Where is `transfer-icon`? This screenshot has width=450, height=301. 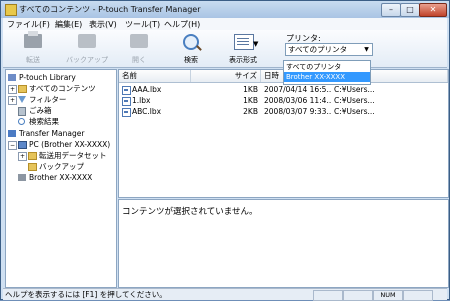 transfer-icon is located at coordinates (33, 39).